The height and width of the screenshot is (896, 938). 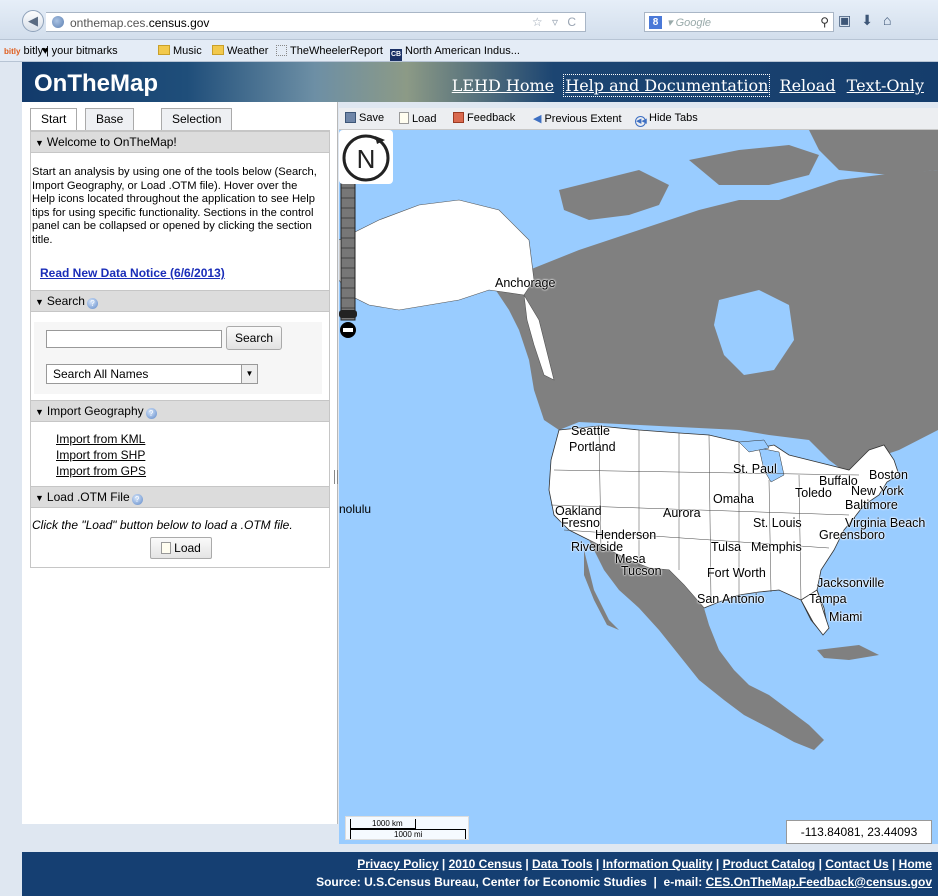 I want to click on bookmark-weather: Weather, so click(x=240, y=51).